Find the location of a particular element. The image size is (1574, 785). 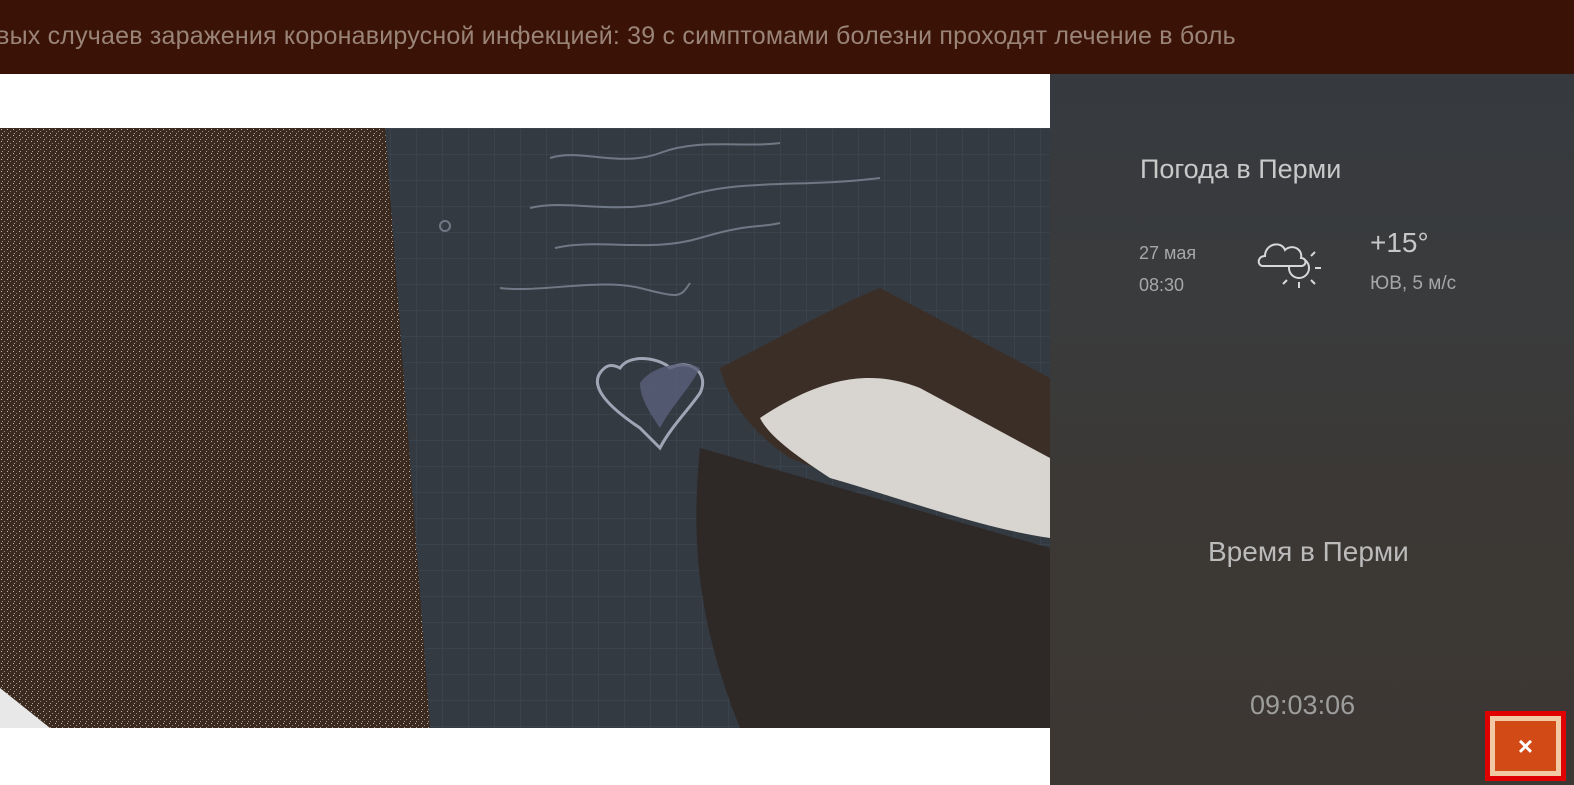

weather-title: Погода в Перми is located at coordinates (1241, 169).